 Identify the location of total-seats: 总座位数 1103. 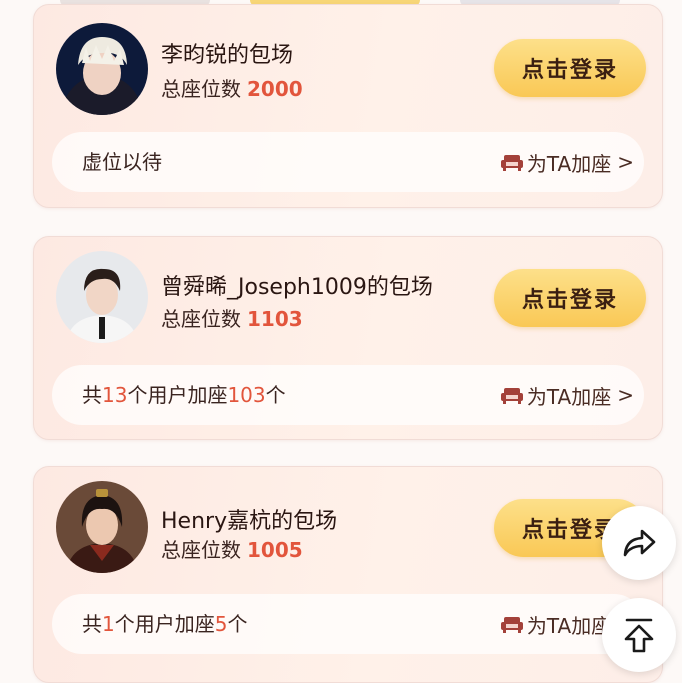
(232, 317).